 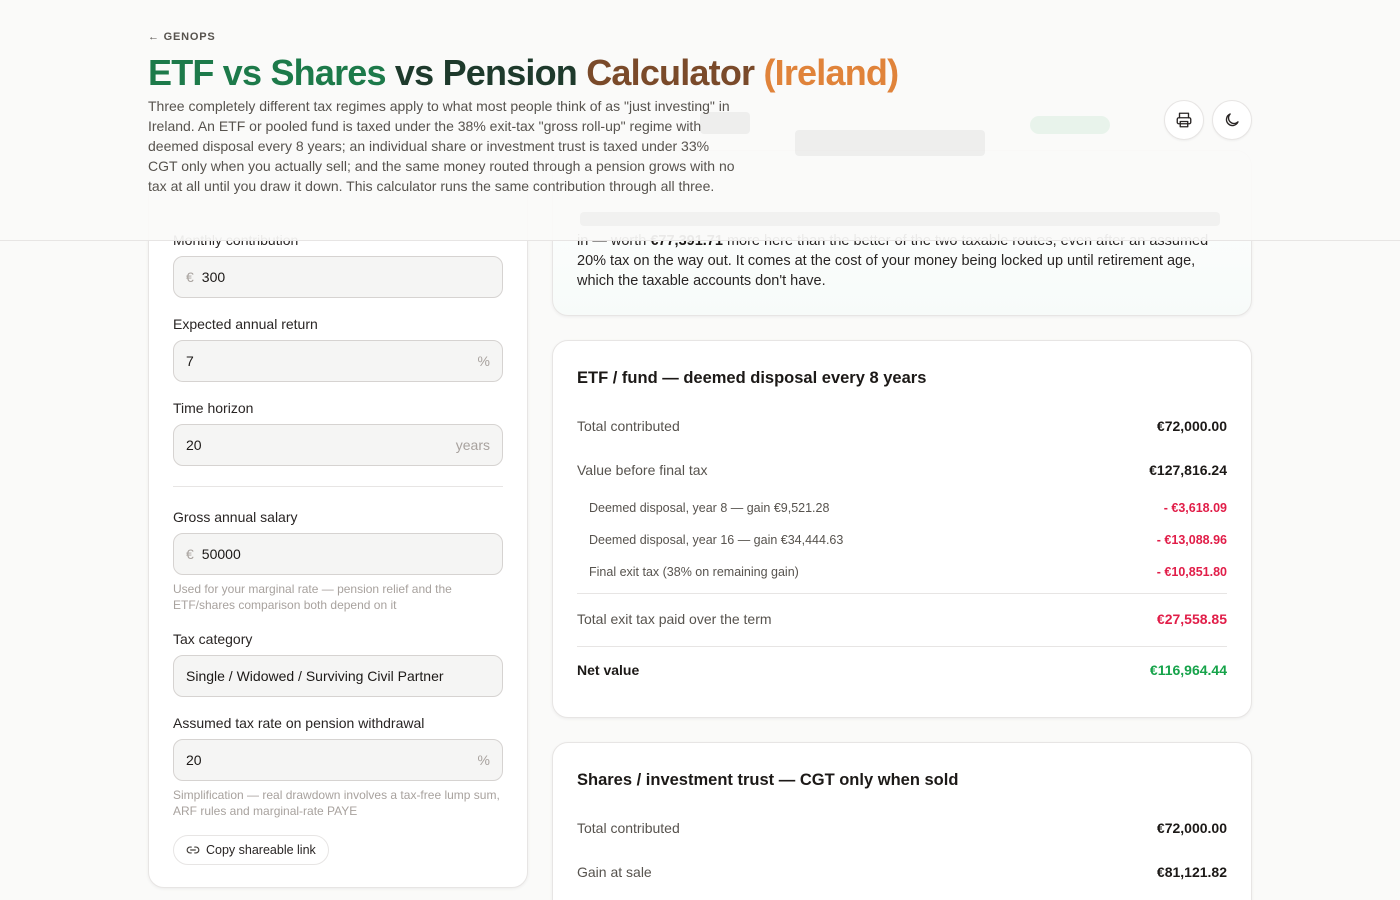 What do you see at coordinates (299, 723) in the screenshot?
I see `withdrawal-rate-label: Assumed tax rate on pension withdrawal` at bounding box center [299, 723].